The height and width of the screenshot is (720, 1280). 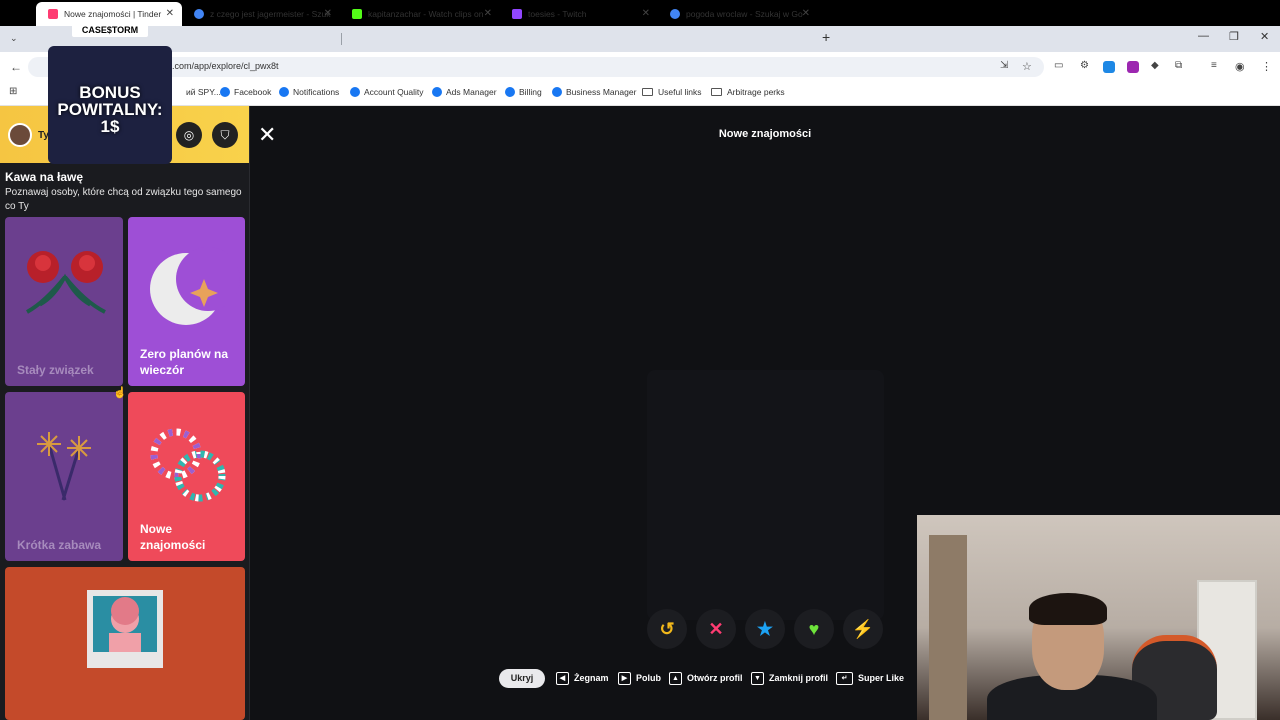 What do you see at coordinates (757, 678) in the screenshot?
I see `arrow-down-key-icon: ▼` at bounding box center [757, 678].